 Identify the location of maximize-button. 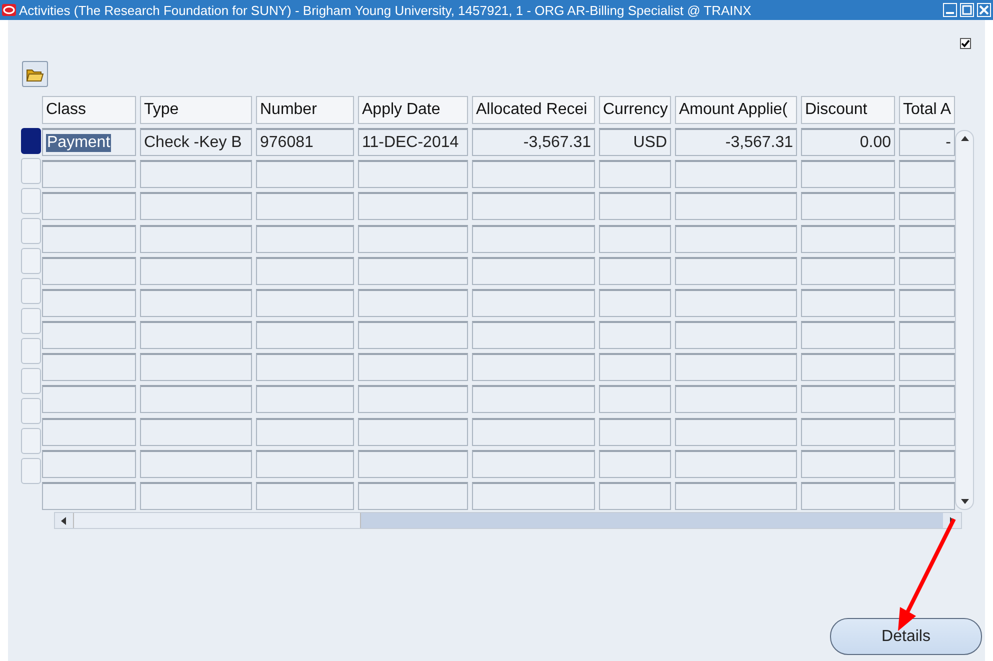
(967, 10).